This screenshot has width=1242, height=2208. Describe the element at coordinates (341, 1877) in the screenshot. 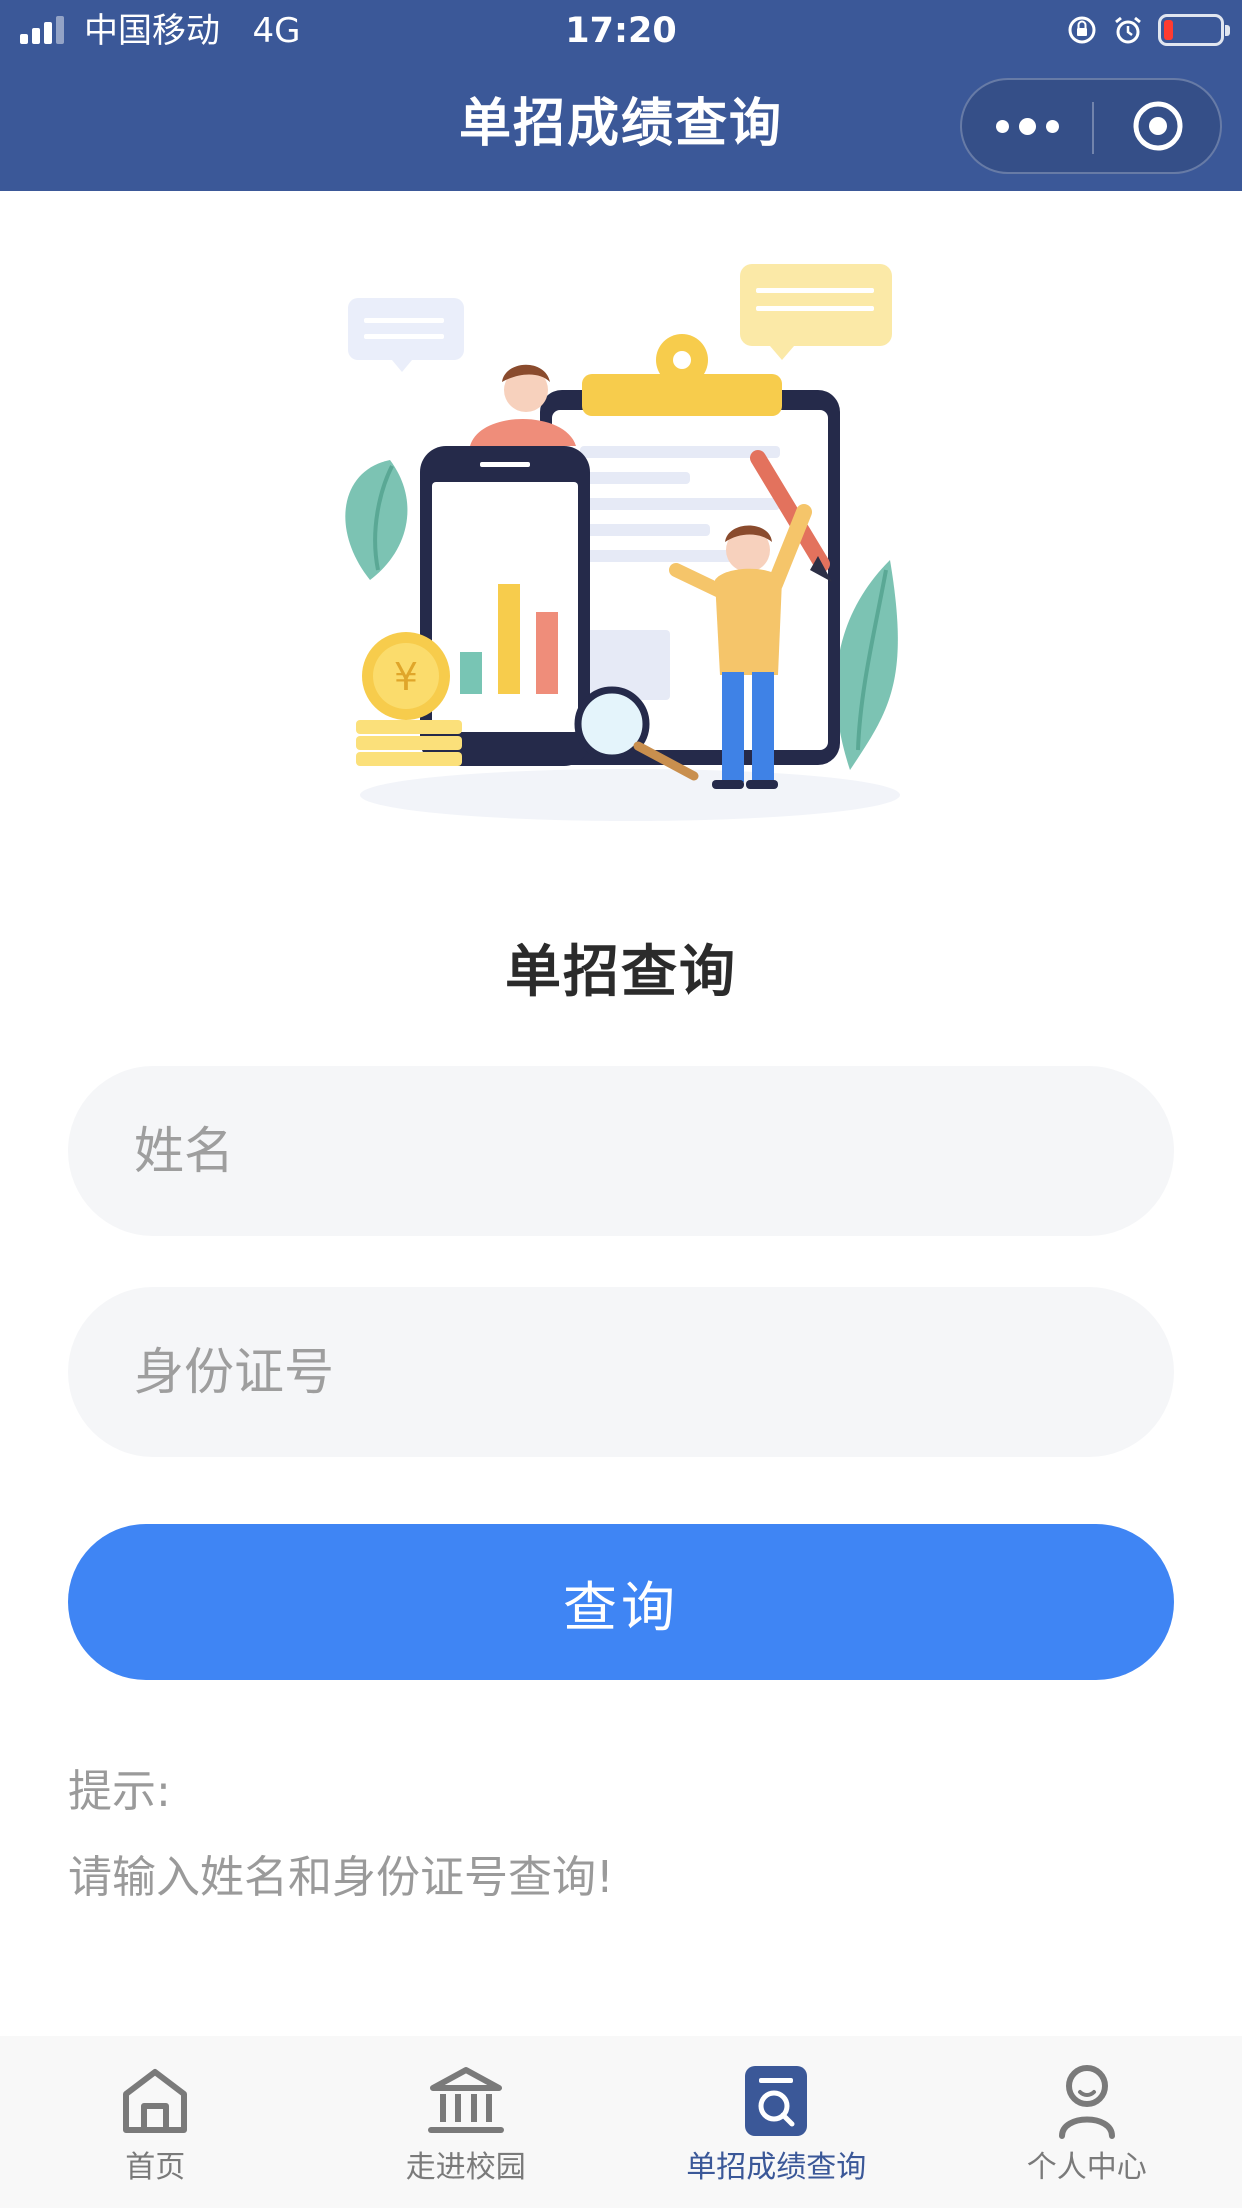

I see `tip-text: 请输入姓名和身份证号查询!` at that location.